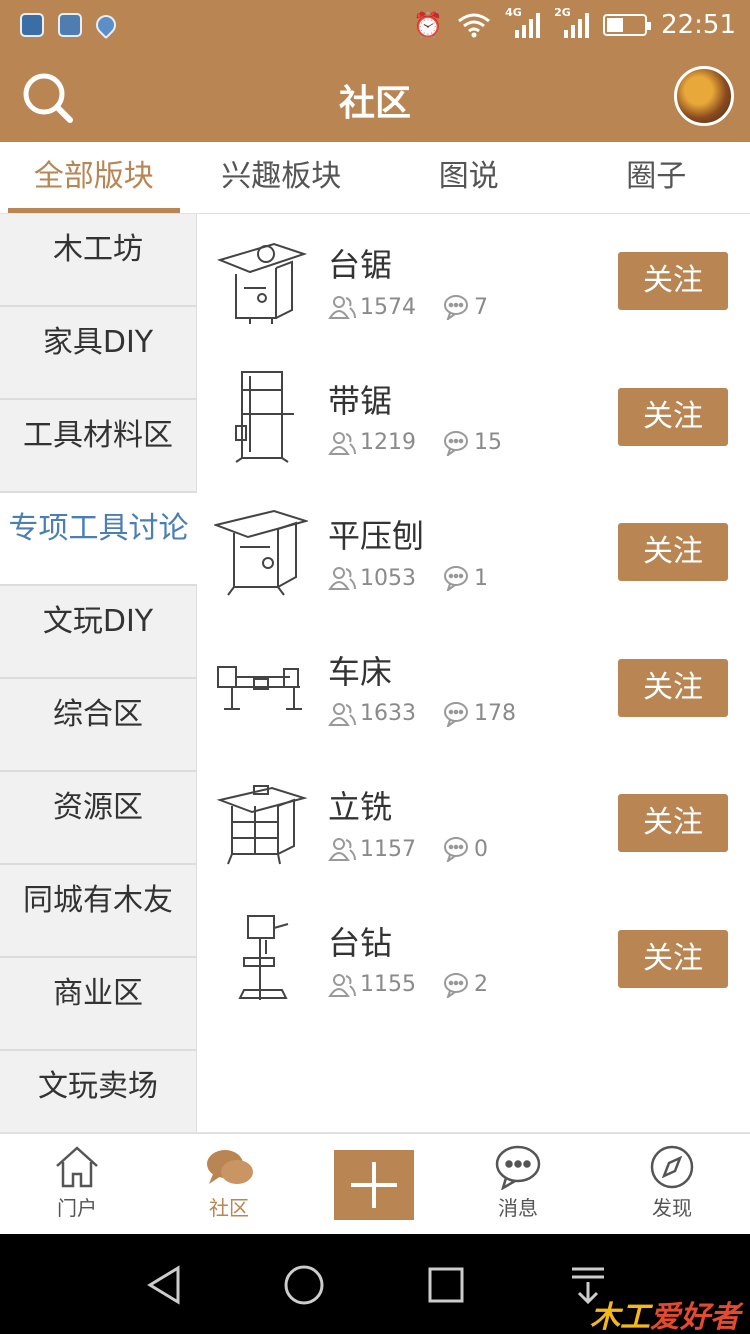 The image size is (750, 1334). Describe the element at coordinates (106, 25) in the screenshot. I see `location-pin-icon` at that location.